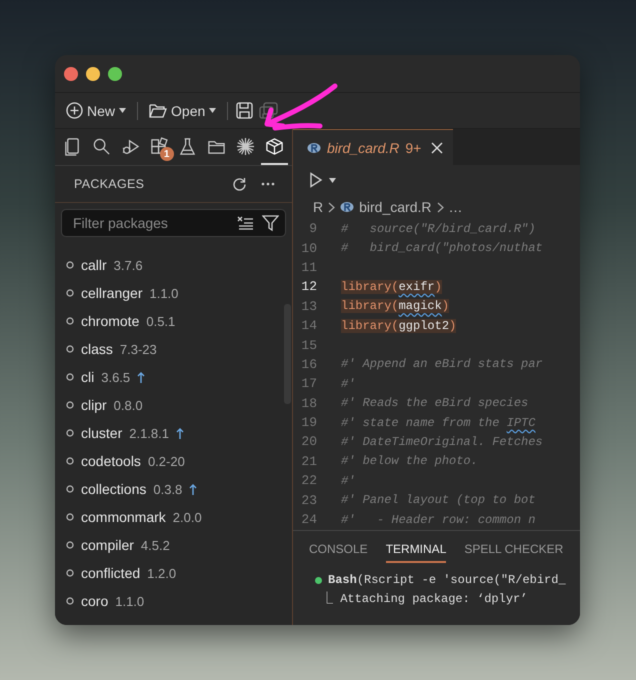 This screenshot has width=636, height=680. I want to click on package-name: cluster, so click(101, 433).